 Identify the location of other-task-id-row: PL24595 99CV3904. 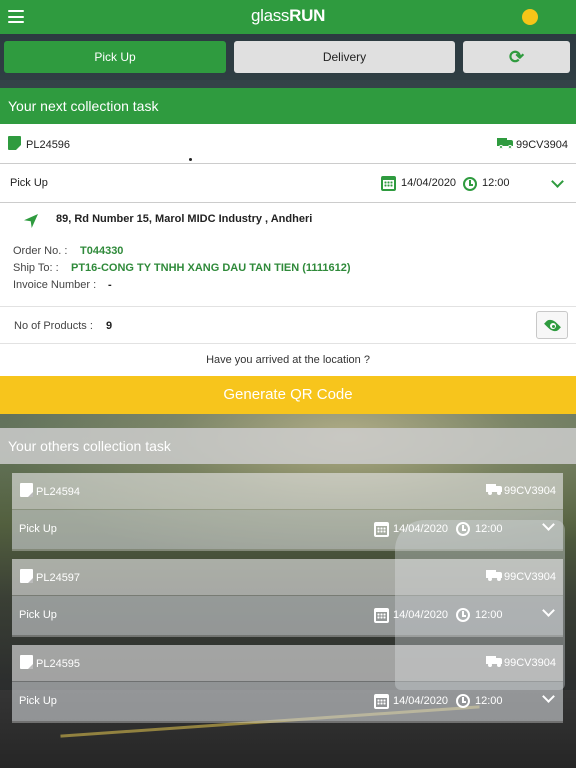
(287, 663).